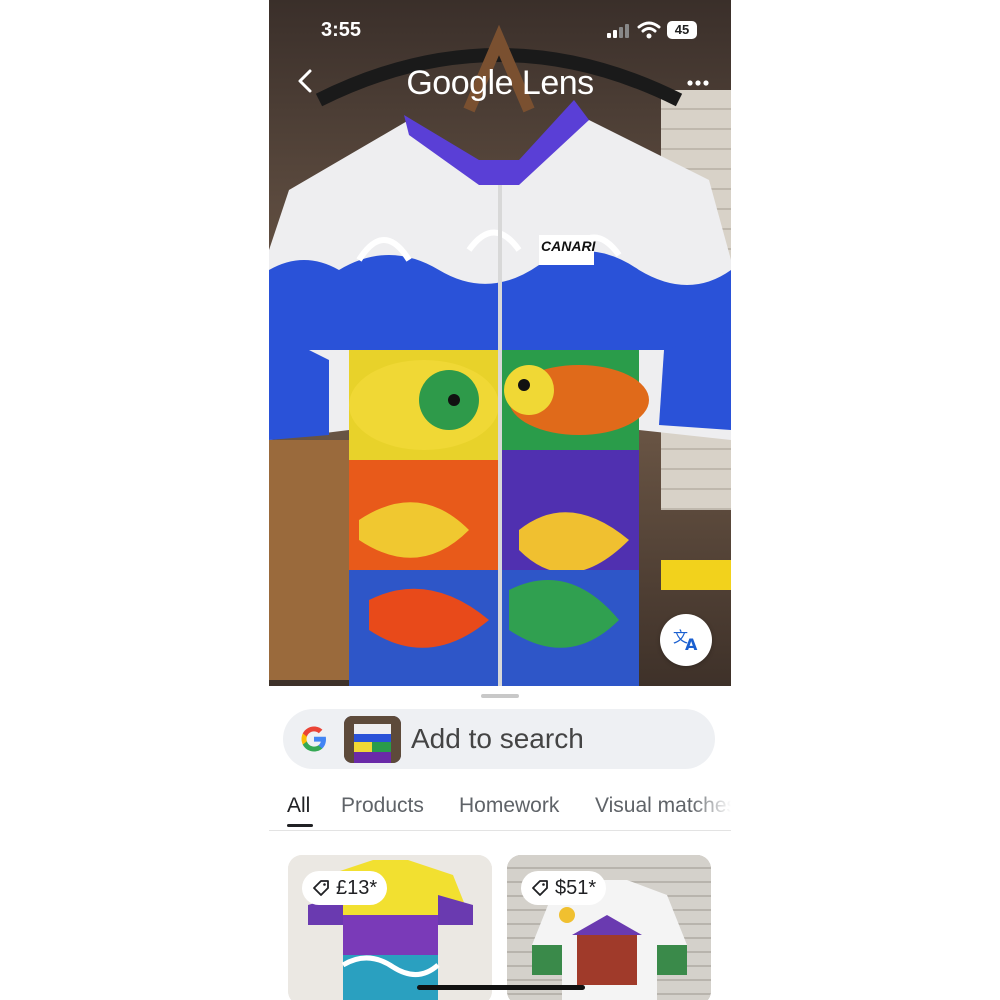 The width and height of the screenshot is (1000, 1000). Describe the element at coordinates (576, 888) in the screenshot. I see `price-text: $51*` at that location.